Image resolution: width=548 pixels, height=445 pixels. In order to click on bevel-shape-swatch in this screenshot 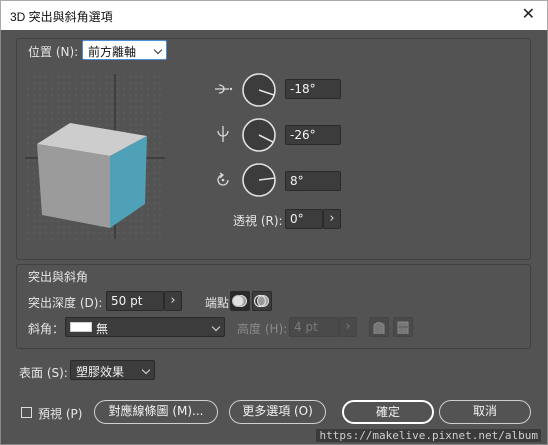, I will do `click(81, 327)`.